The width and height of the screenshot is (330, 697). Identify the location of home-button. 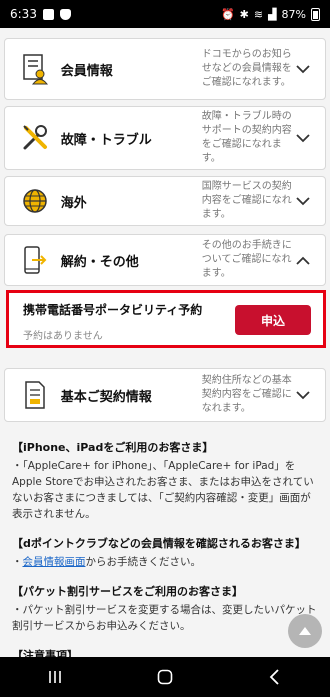
(165, 677).